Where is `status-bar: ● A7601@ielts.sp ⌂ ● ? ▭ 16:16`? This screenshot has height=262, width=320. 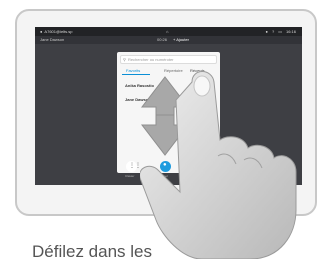 status-bar: ● A7601@ielts.sp ⌂ ● ? ▭ 16:16 is located at coordinates (168, 31).